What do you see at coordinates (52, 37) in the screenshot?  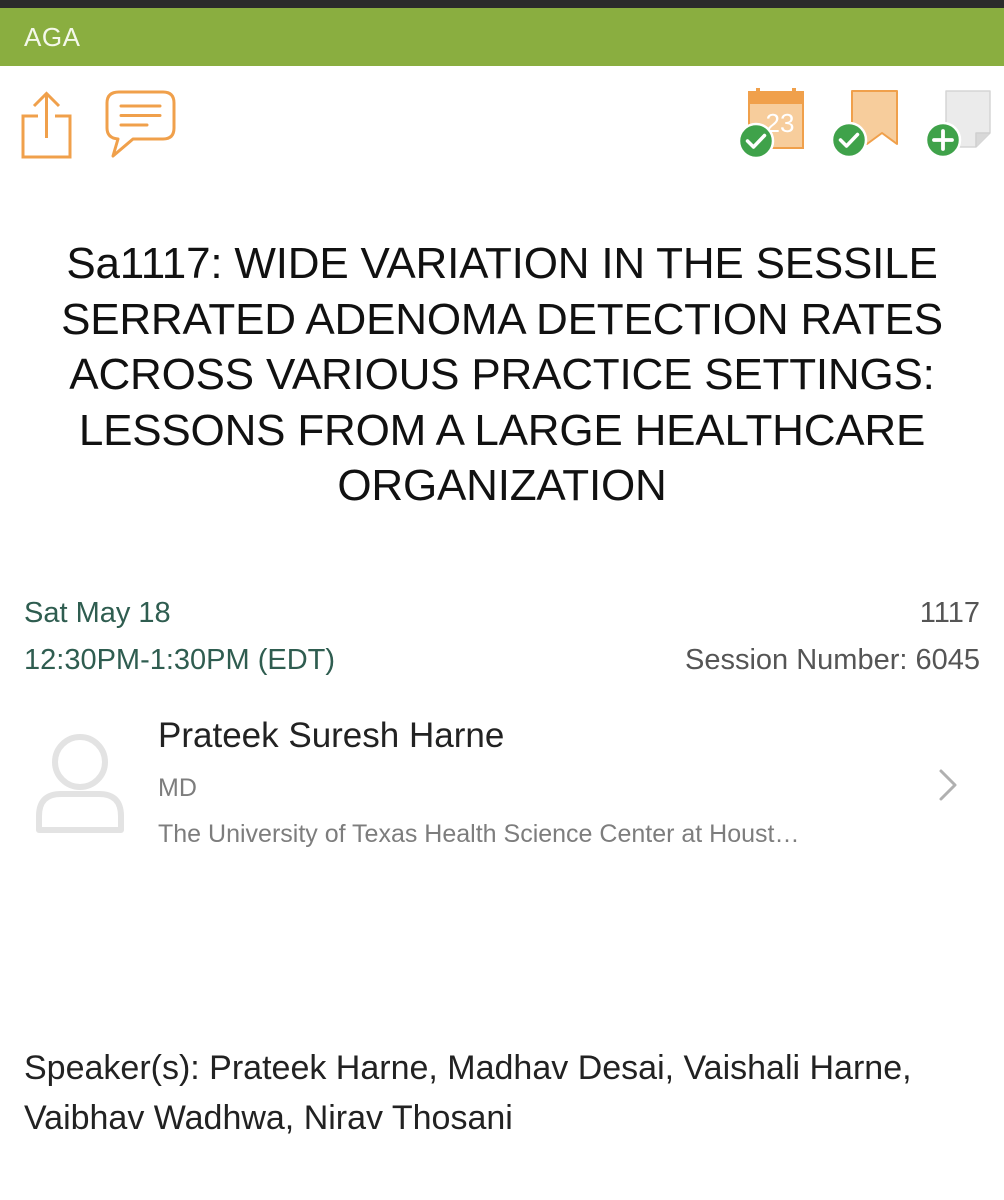 I see `app-title: AGA` at bounding box center [52, 37].